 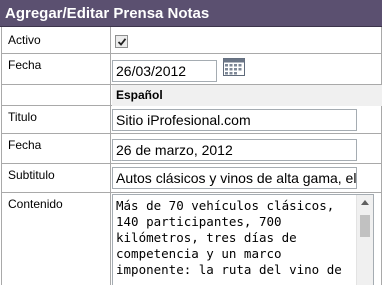 I want to click on titulo-label: Titulo, so click(x=22, y=117).